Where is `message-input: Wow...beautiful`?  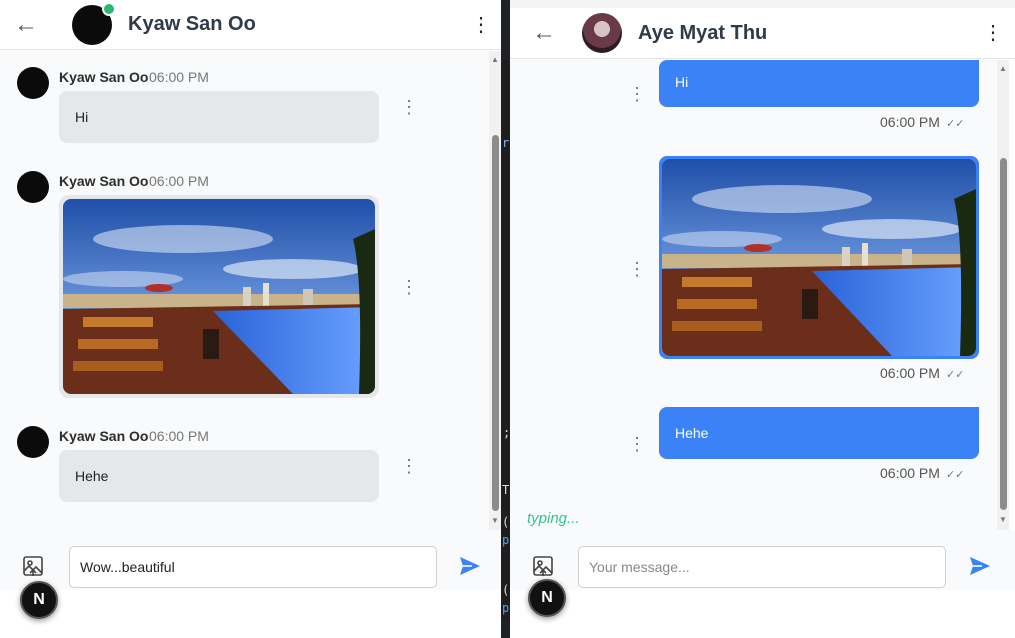
message-input: Wow...beautiful is located at coordinates (253, 567).